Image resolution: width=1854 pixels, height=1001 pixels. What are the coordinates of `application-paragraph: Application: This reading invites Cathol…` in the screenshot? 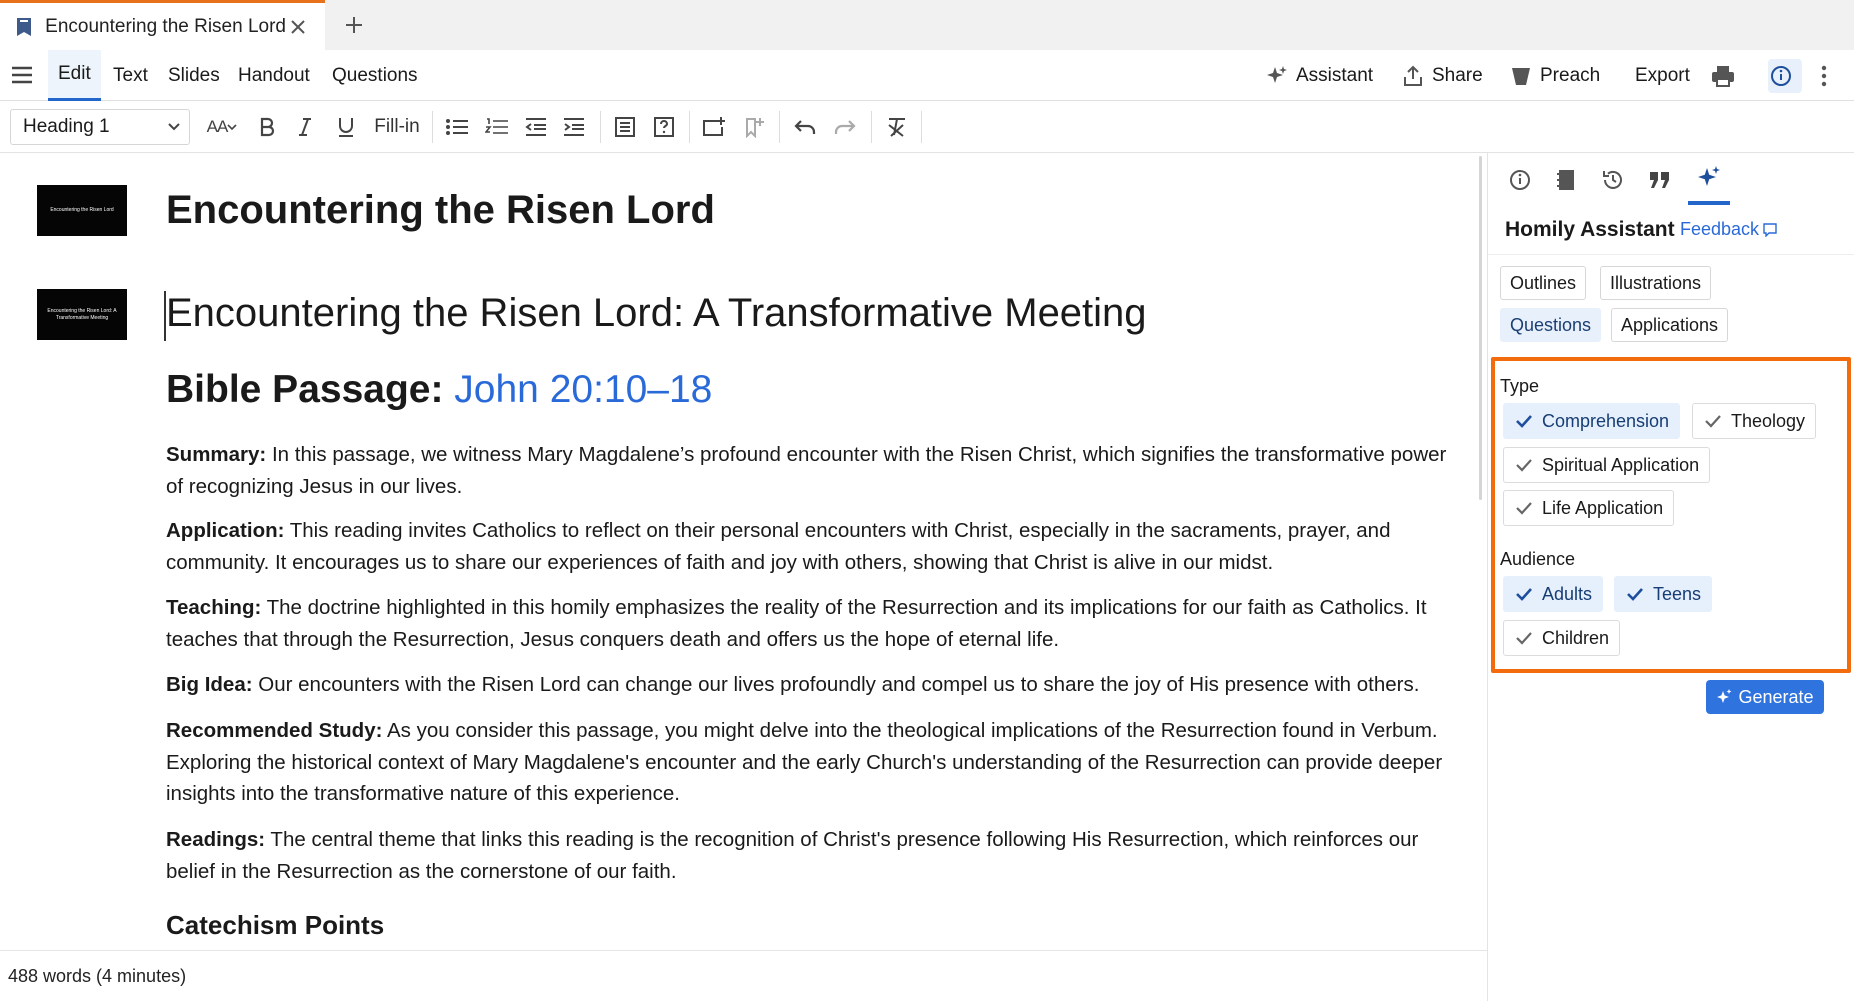 It's located at (811, 546).